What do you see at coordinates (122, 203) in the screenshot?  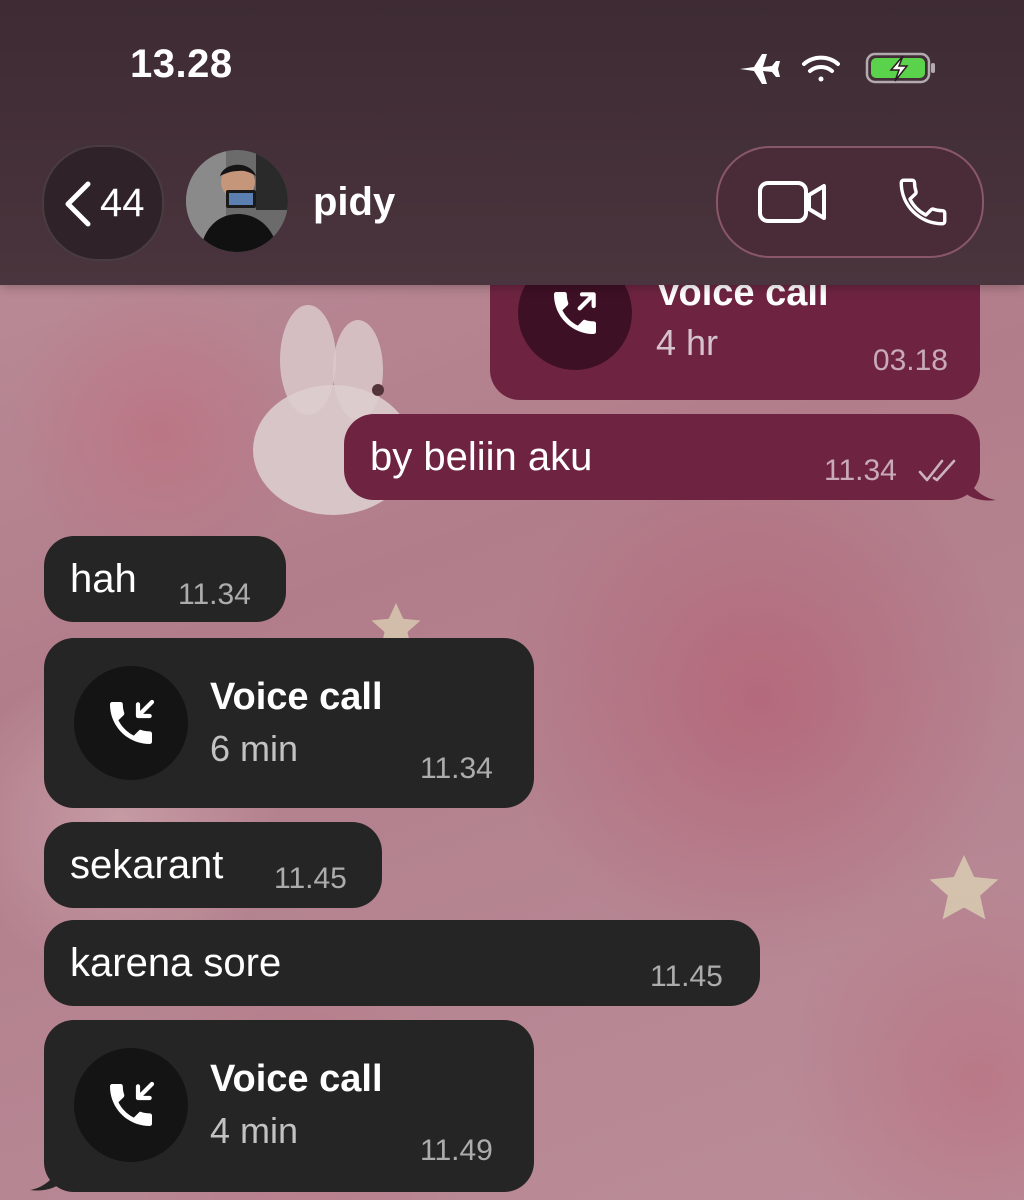 I see `unread-count: 44` at bounding box center [122, 203].